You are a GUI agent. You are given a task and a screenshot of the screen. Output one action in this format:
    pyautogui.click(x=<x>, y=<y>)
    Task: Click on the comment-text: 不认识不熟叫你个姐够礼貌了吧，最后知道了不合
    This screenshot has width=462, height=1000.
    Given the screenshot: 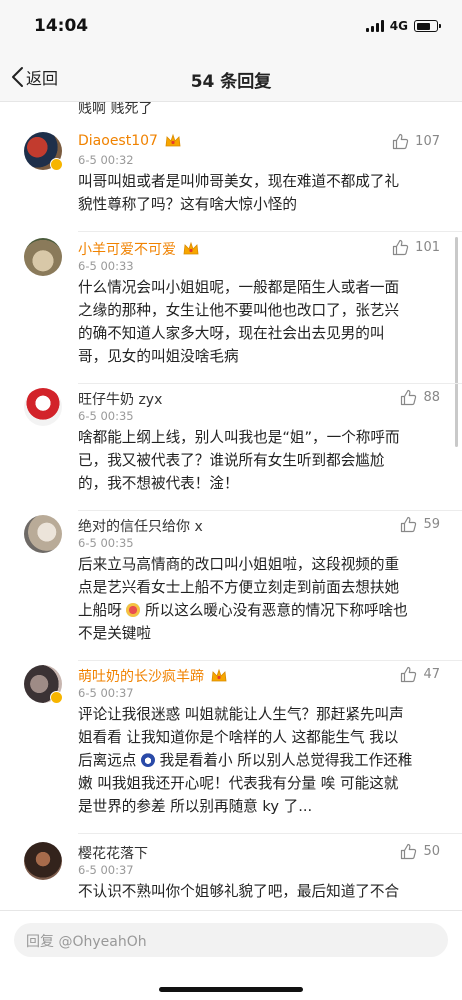 What is the action you would take?
    pyautogui.click(x=258, y=891)
    